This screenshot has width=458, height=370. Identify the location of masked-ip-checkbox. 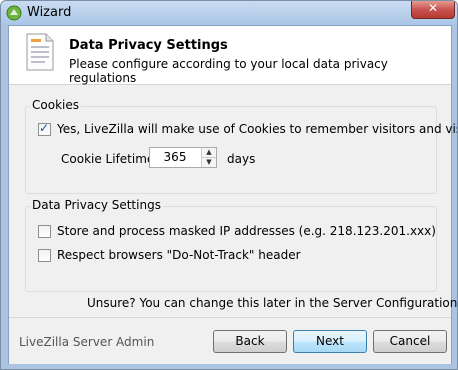
(44, 231).